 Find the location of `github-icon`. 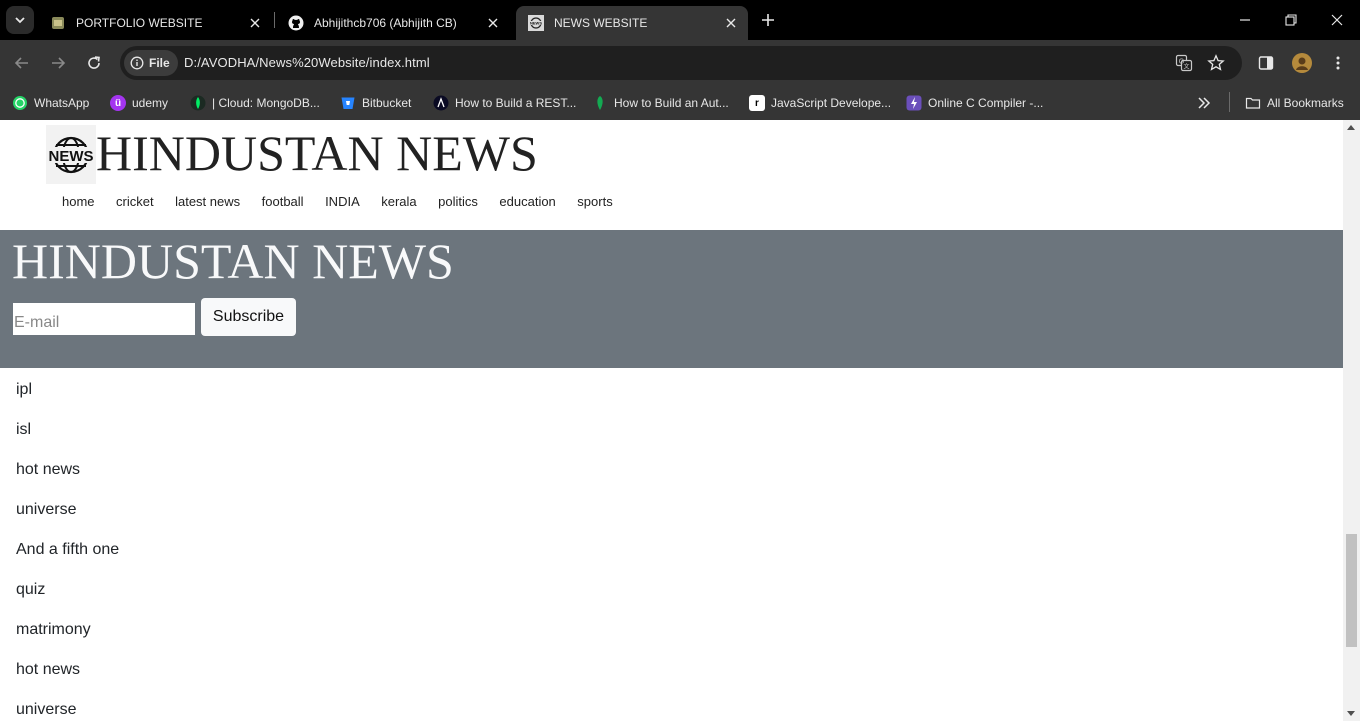

github-icon is located at coordinates (296, 23).